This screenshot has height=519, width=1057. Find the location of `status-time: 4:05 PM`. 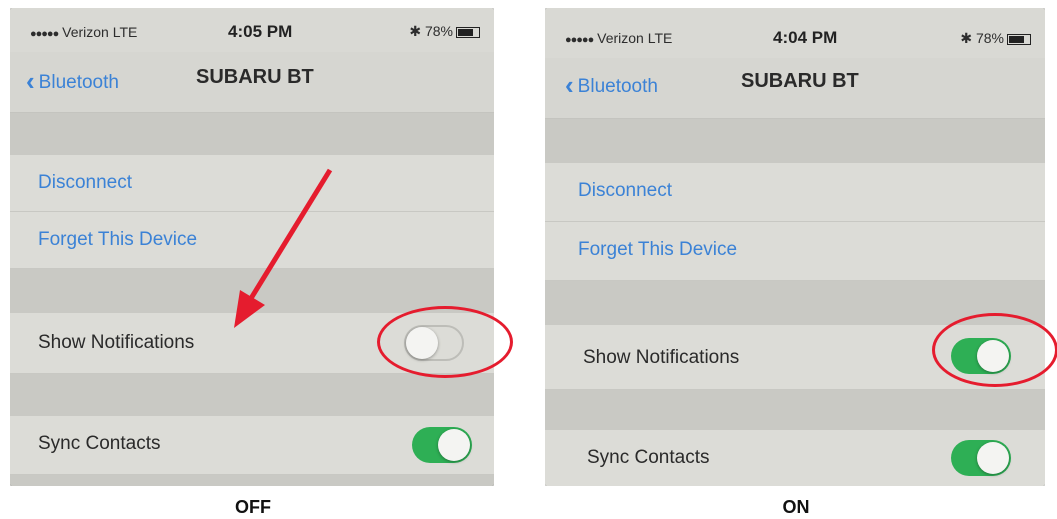

status-time: 4:05 PM is located at coordinates (260, 31).